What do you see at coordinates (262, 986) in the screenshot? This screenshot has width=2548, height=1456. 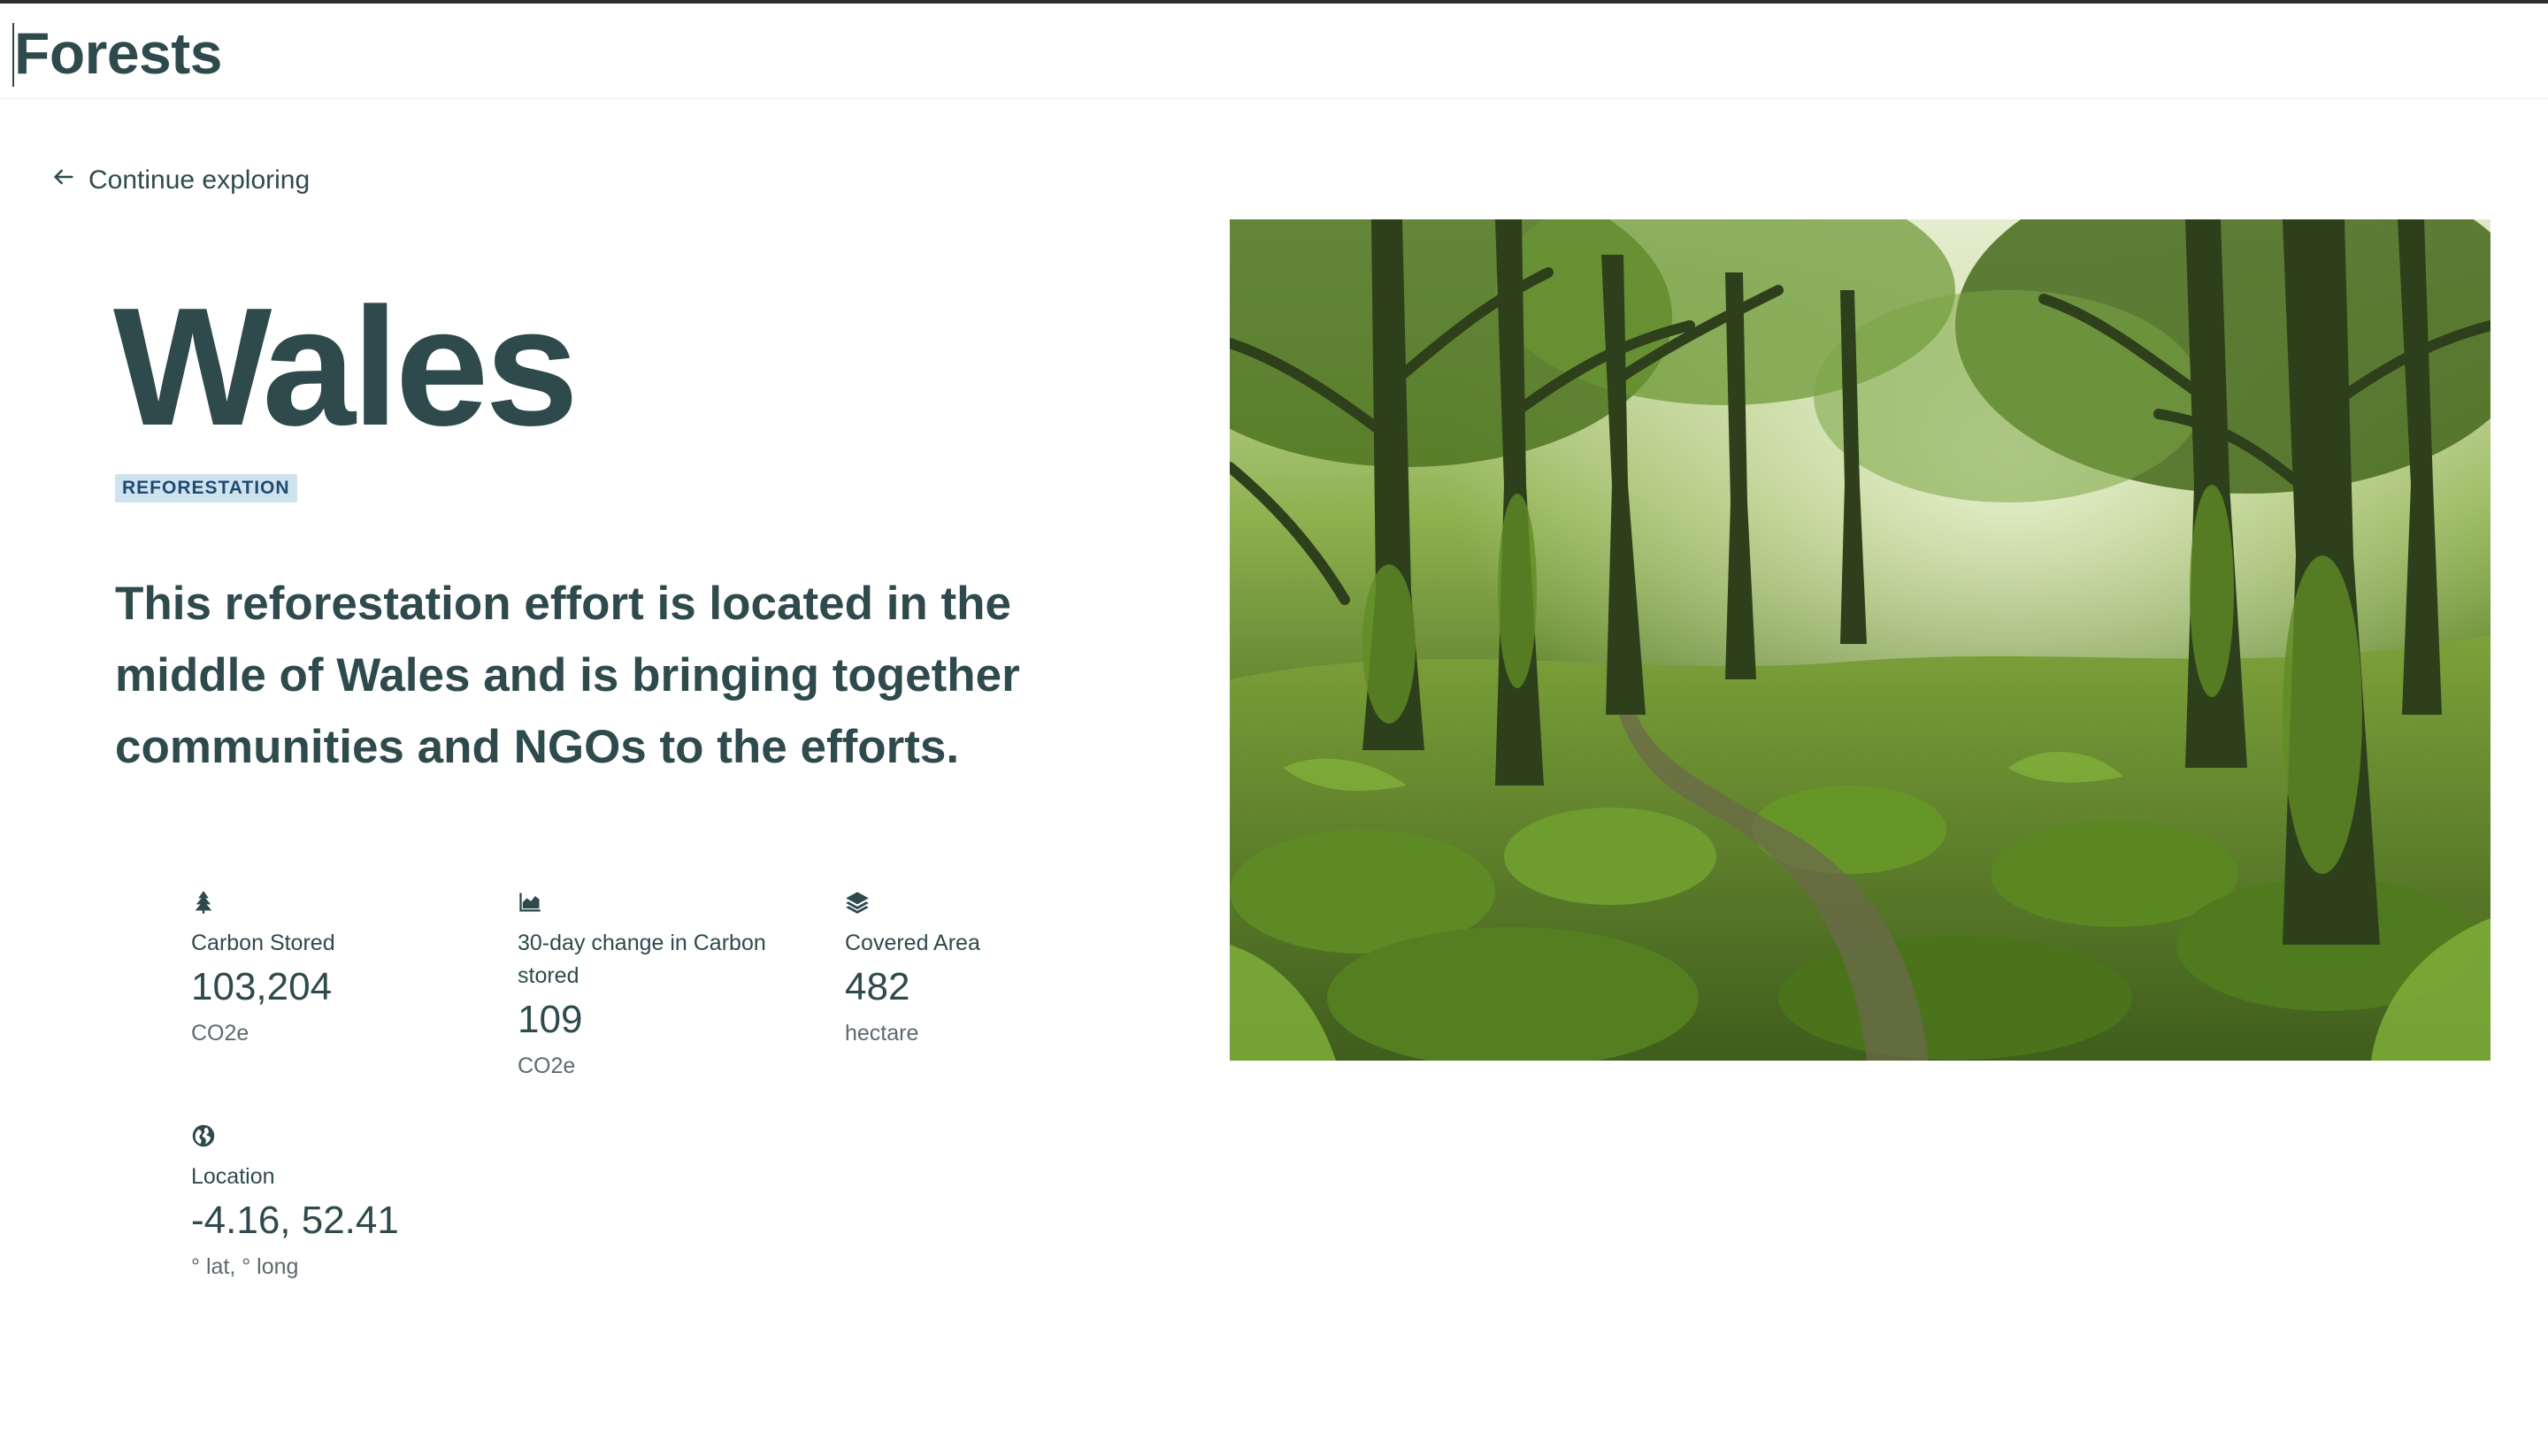 I see `stat-value: 103,204` at bounding box center [262, 986].